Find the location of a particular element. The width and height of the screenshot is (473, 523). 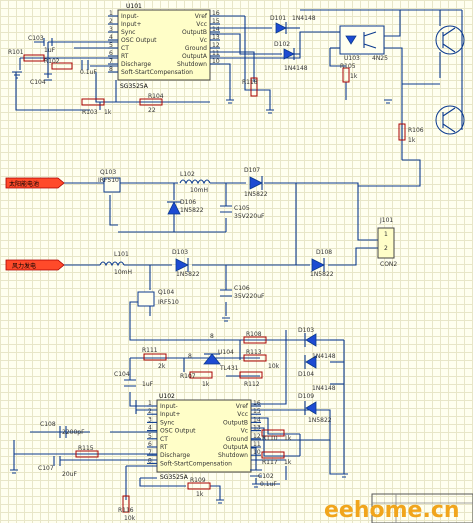

label-r105: R105 is located at coordinates (348, 66).